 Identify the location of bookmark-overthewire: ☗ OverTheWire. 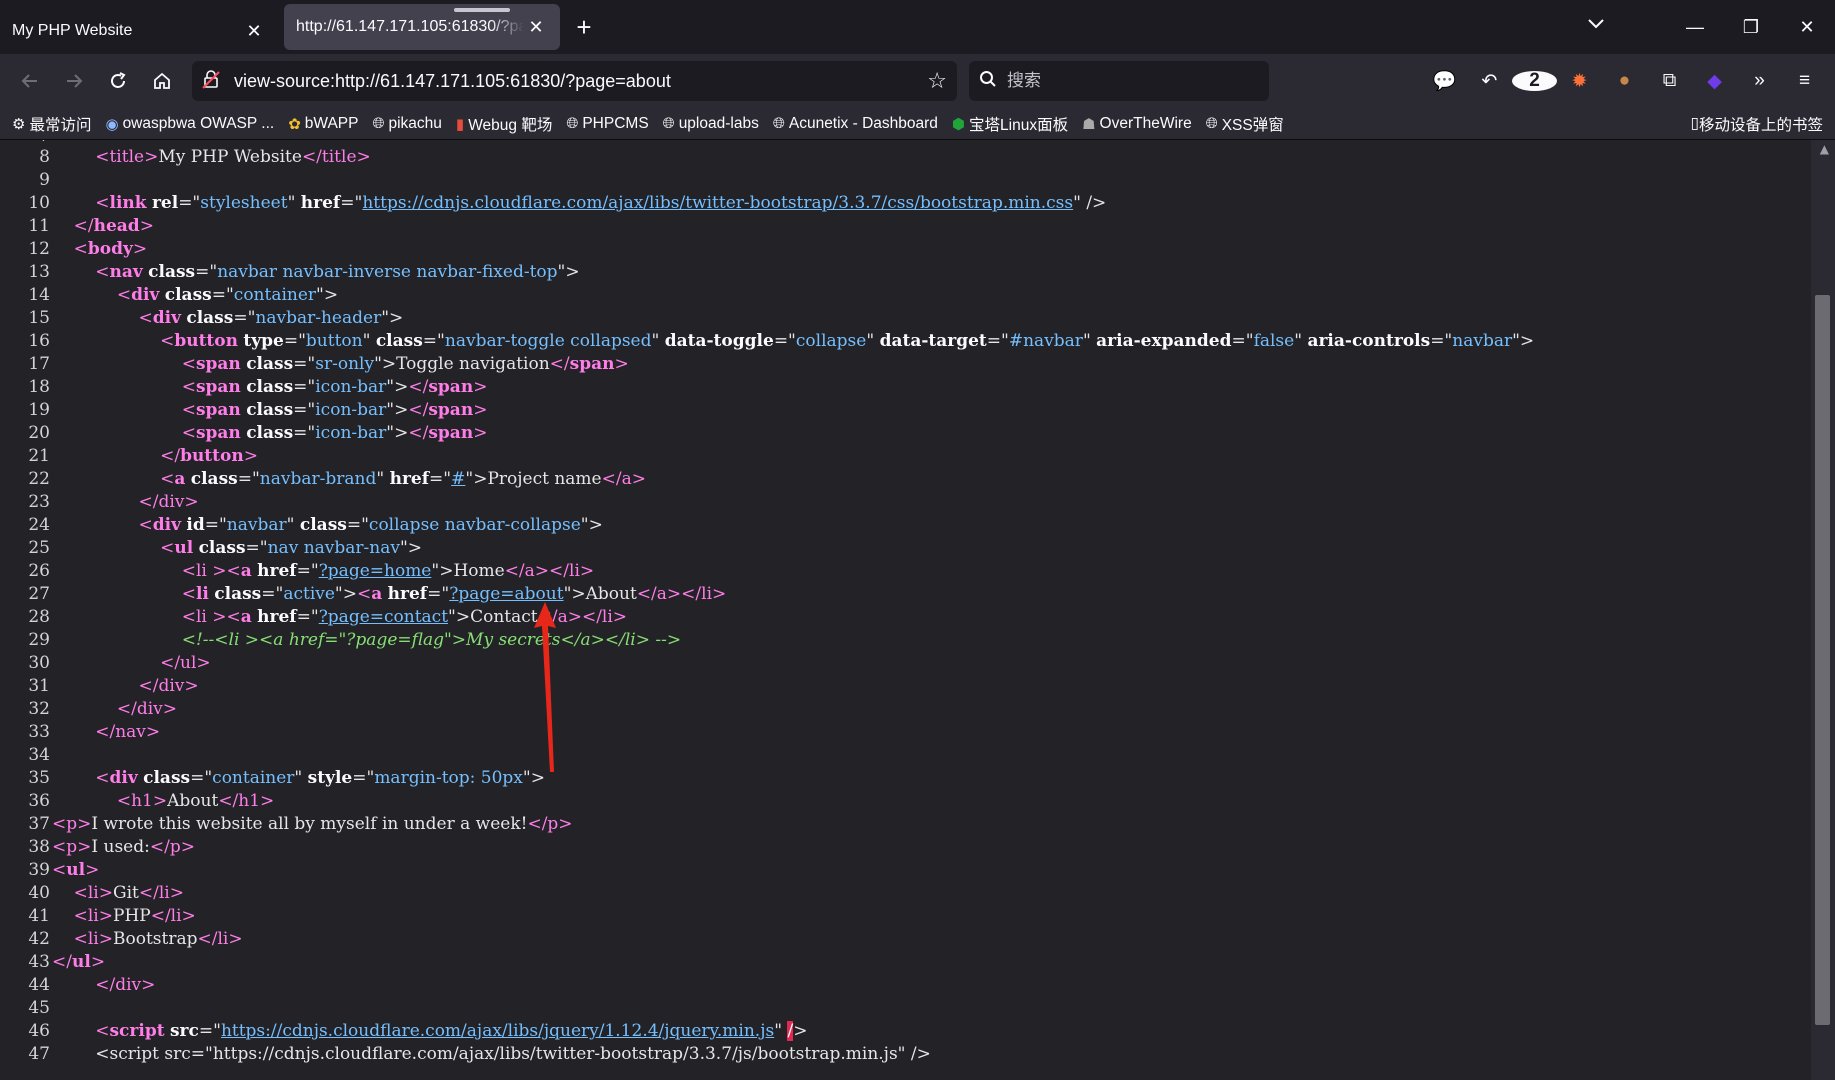
(1137, 124).